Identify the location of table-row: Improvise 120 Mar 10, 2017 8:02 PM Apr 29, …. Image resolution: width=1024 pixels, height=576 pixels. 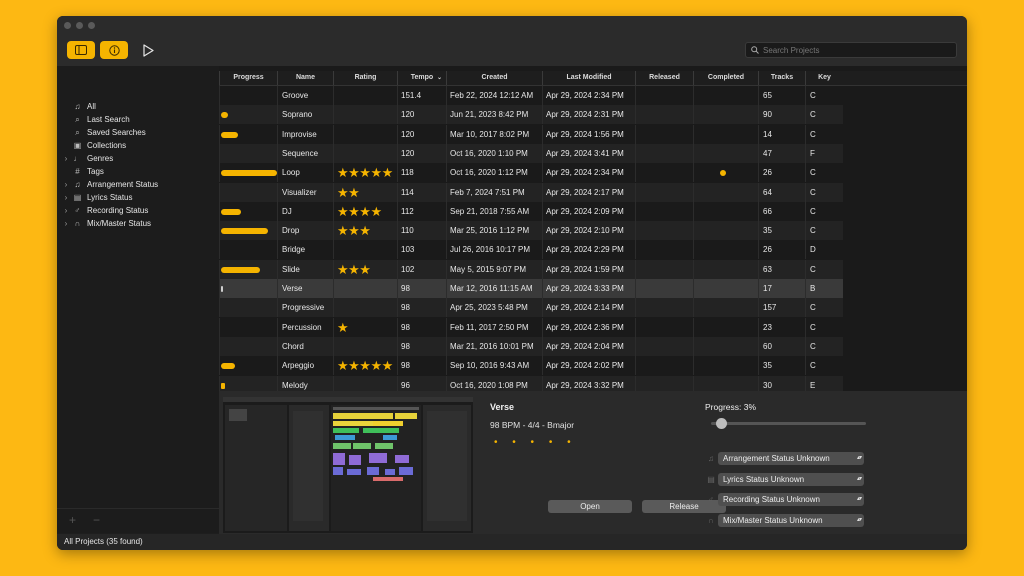
(531, 134).